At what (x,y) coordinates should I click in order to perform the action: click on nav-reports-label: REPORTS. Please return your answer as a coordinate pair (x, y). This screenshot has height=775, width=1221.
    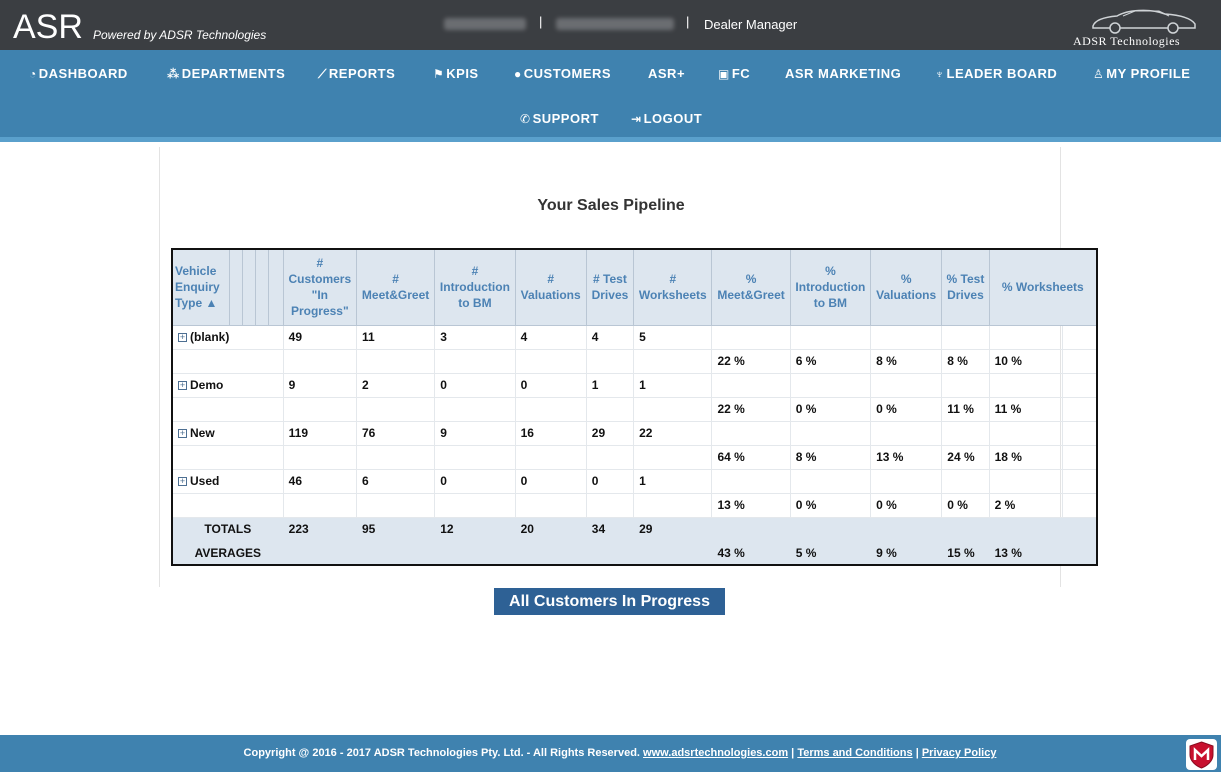
    Looking at the image, I should click on (362, 73).